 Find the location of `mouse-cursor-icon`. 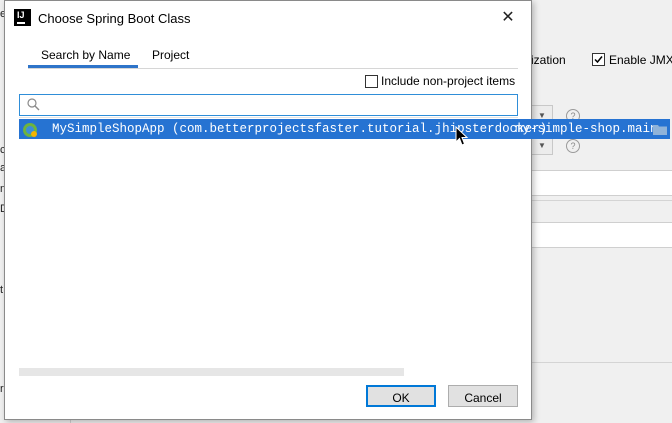

mouse-cursor-icon is located at coordinates (462, 136).